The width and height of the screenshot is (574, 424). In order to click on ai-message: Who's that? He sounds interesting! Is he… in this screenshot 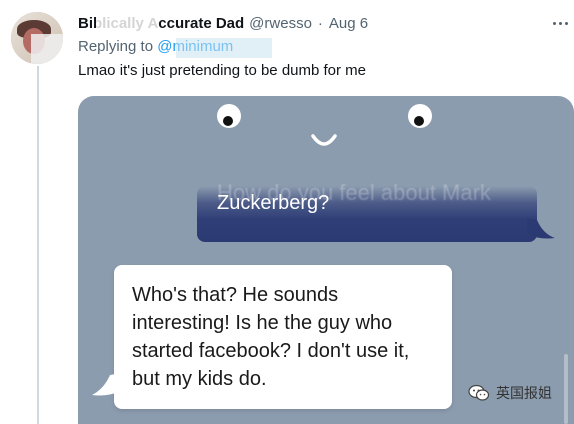, I will do `click(271, 337)`.